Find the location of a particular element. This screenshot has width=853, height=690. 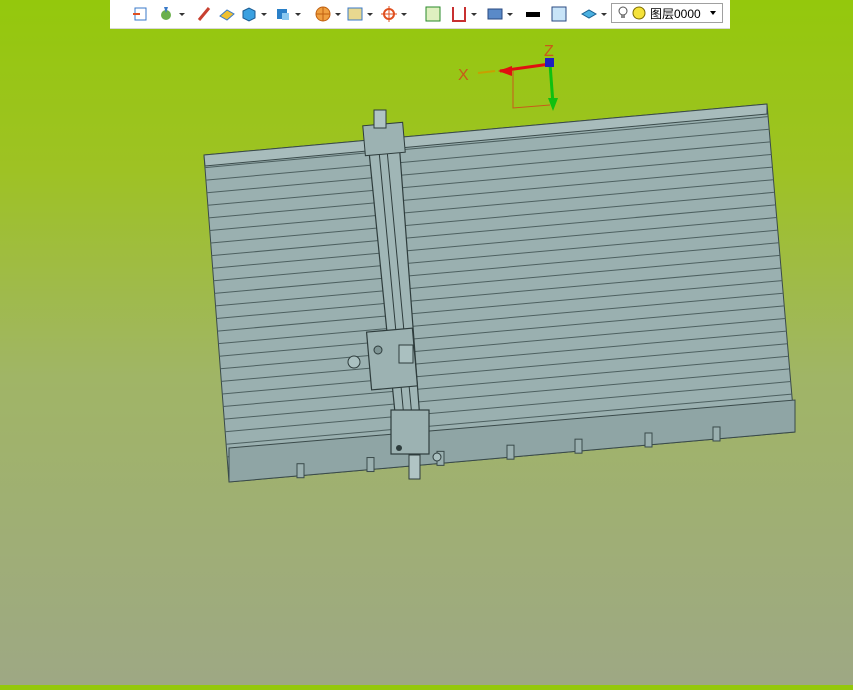

view-frame-button is located at coordinates (359, 14).